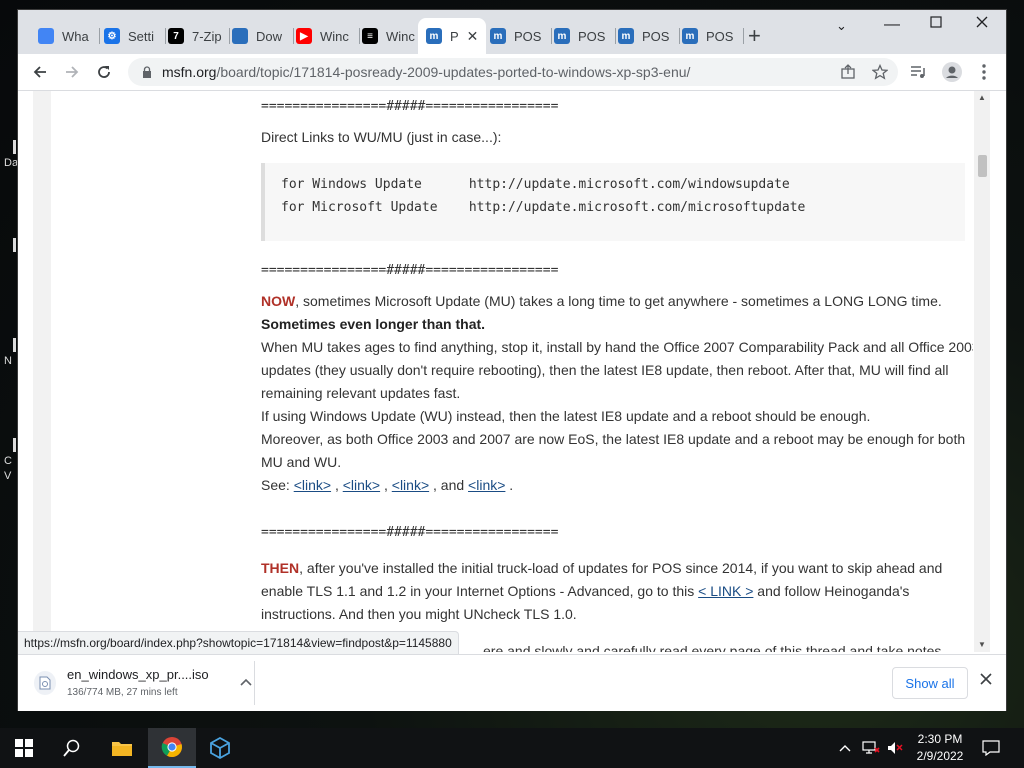 The image size is (1024, 768). I want to click on desktop-label-fragment: N, so click(8, 361).